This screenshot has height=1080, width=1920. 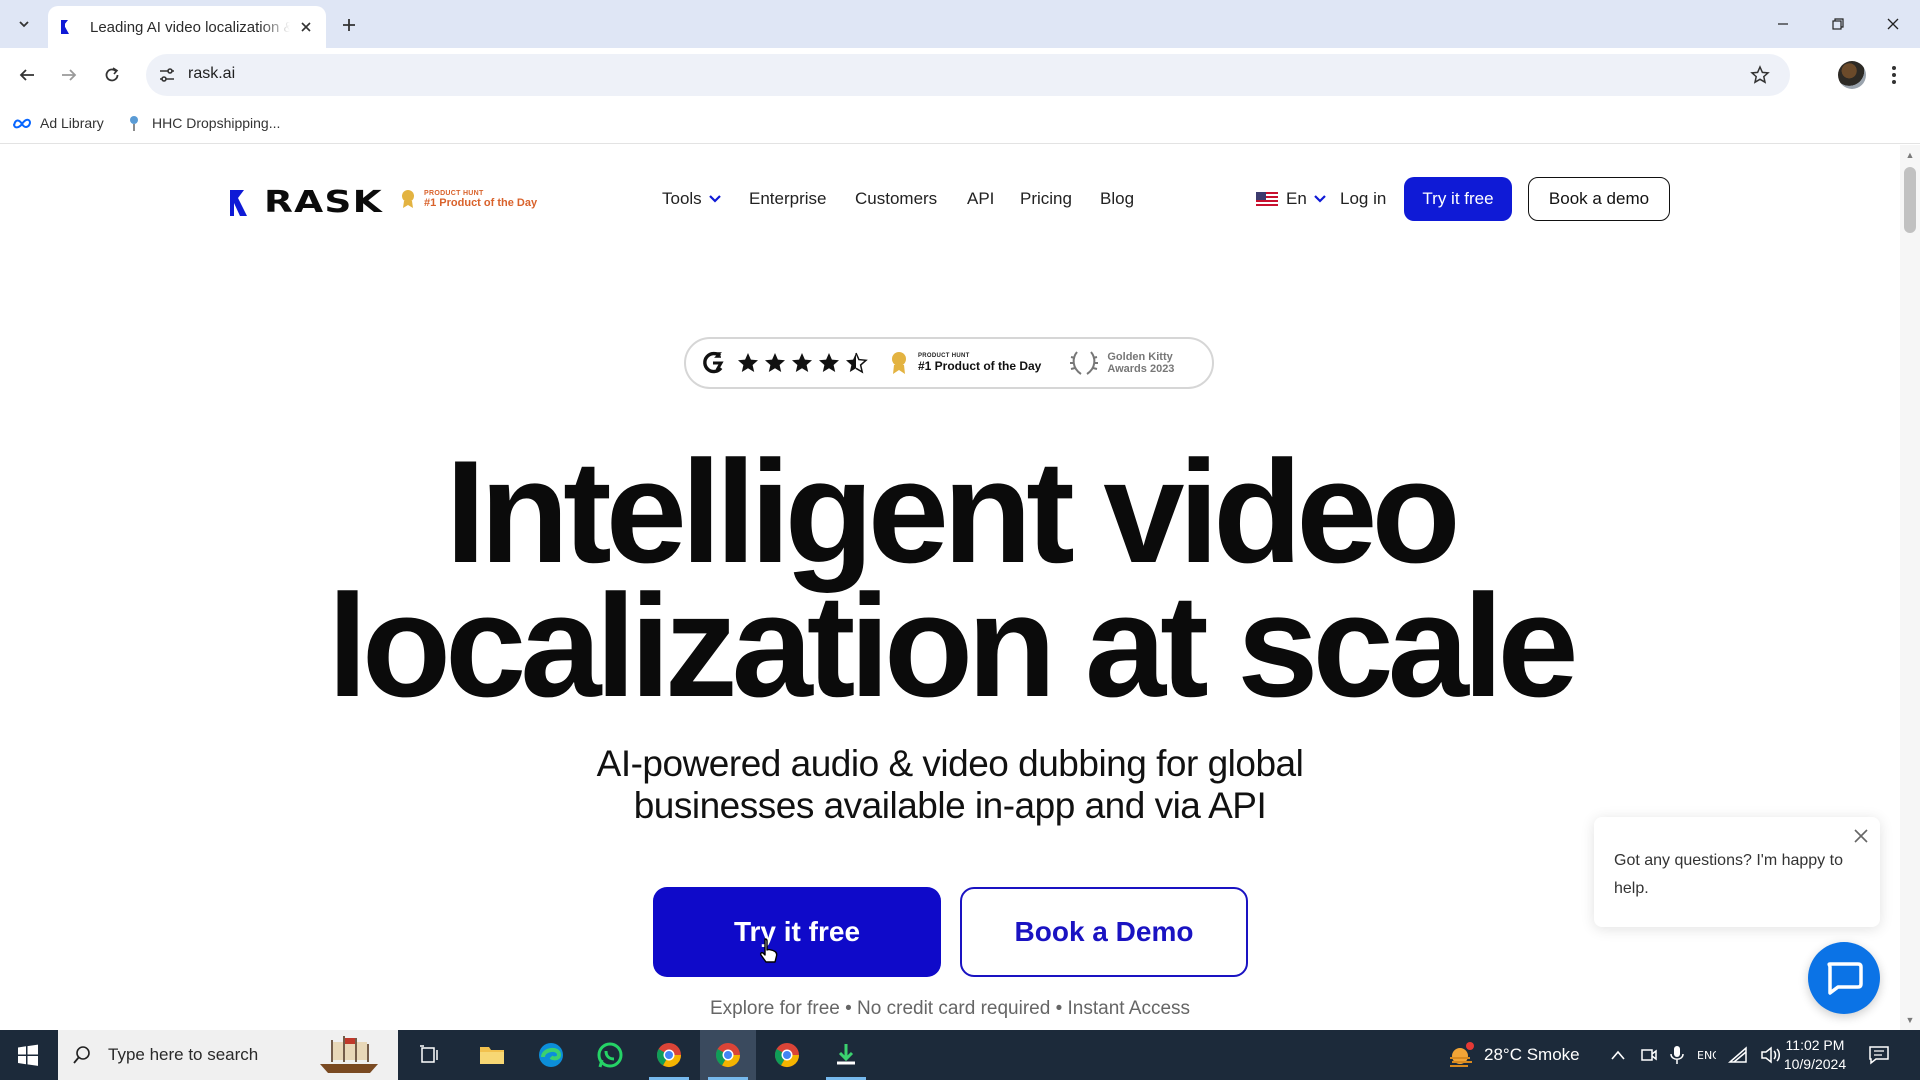 I want to click on rask-favicon-icon, so click(x=65, y=27).